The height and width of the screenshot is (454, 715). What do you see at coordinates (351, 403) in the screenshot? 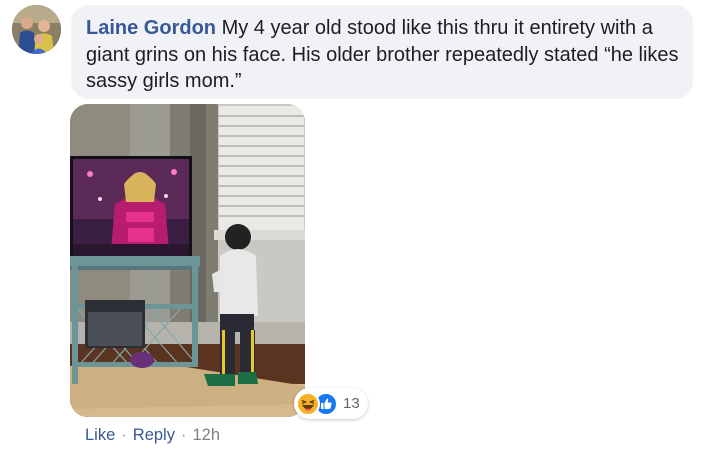
I see `reaction-count: 13` at bounding box center [351, 403].